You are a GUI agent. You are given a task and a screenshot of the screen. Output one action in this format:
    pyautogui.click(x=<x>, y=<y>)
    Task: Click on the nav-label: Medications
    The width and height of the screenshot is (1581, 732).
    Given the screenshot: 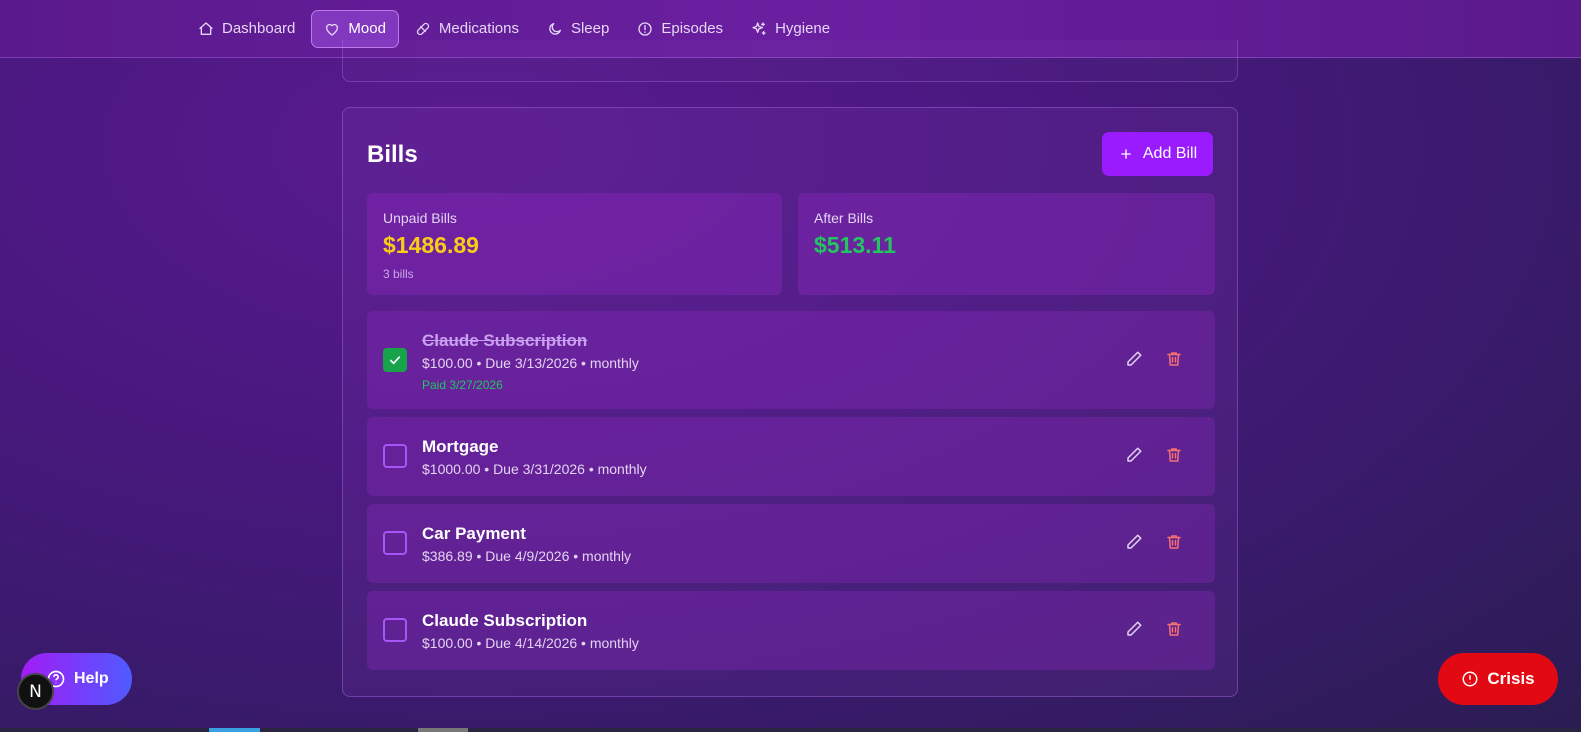 What is the action you would take?
    pyautogui.click(x=478, y=28)
    